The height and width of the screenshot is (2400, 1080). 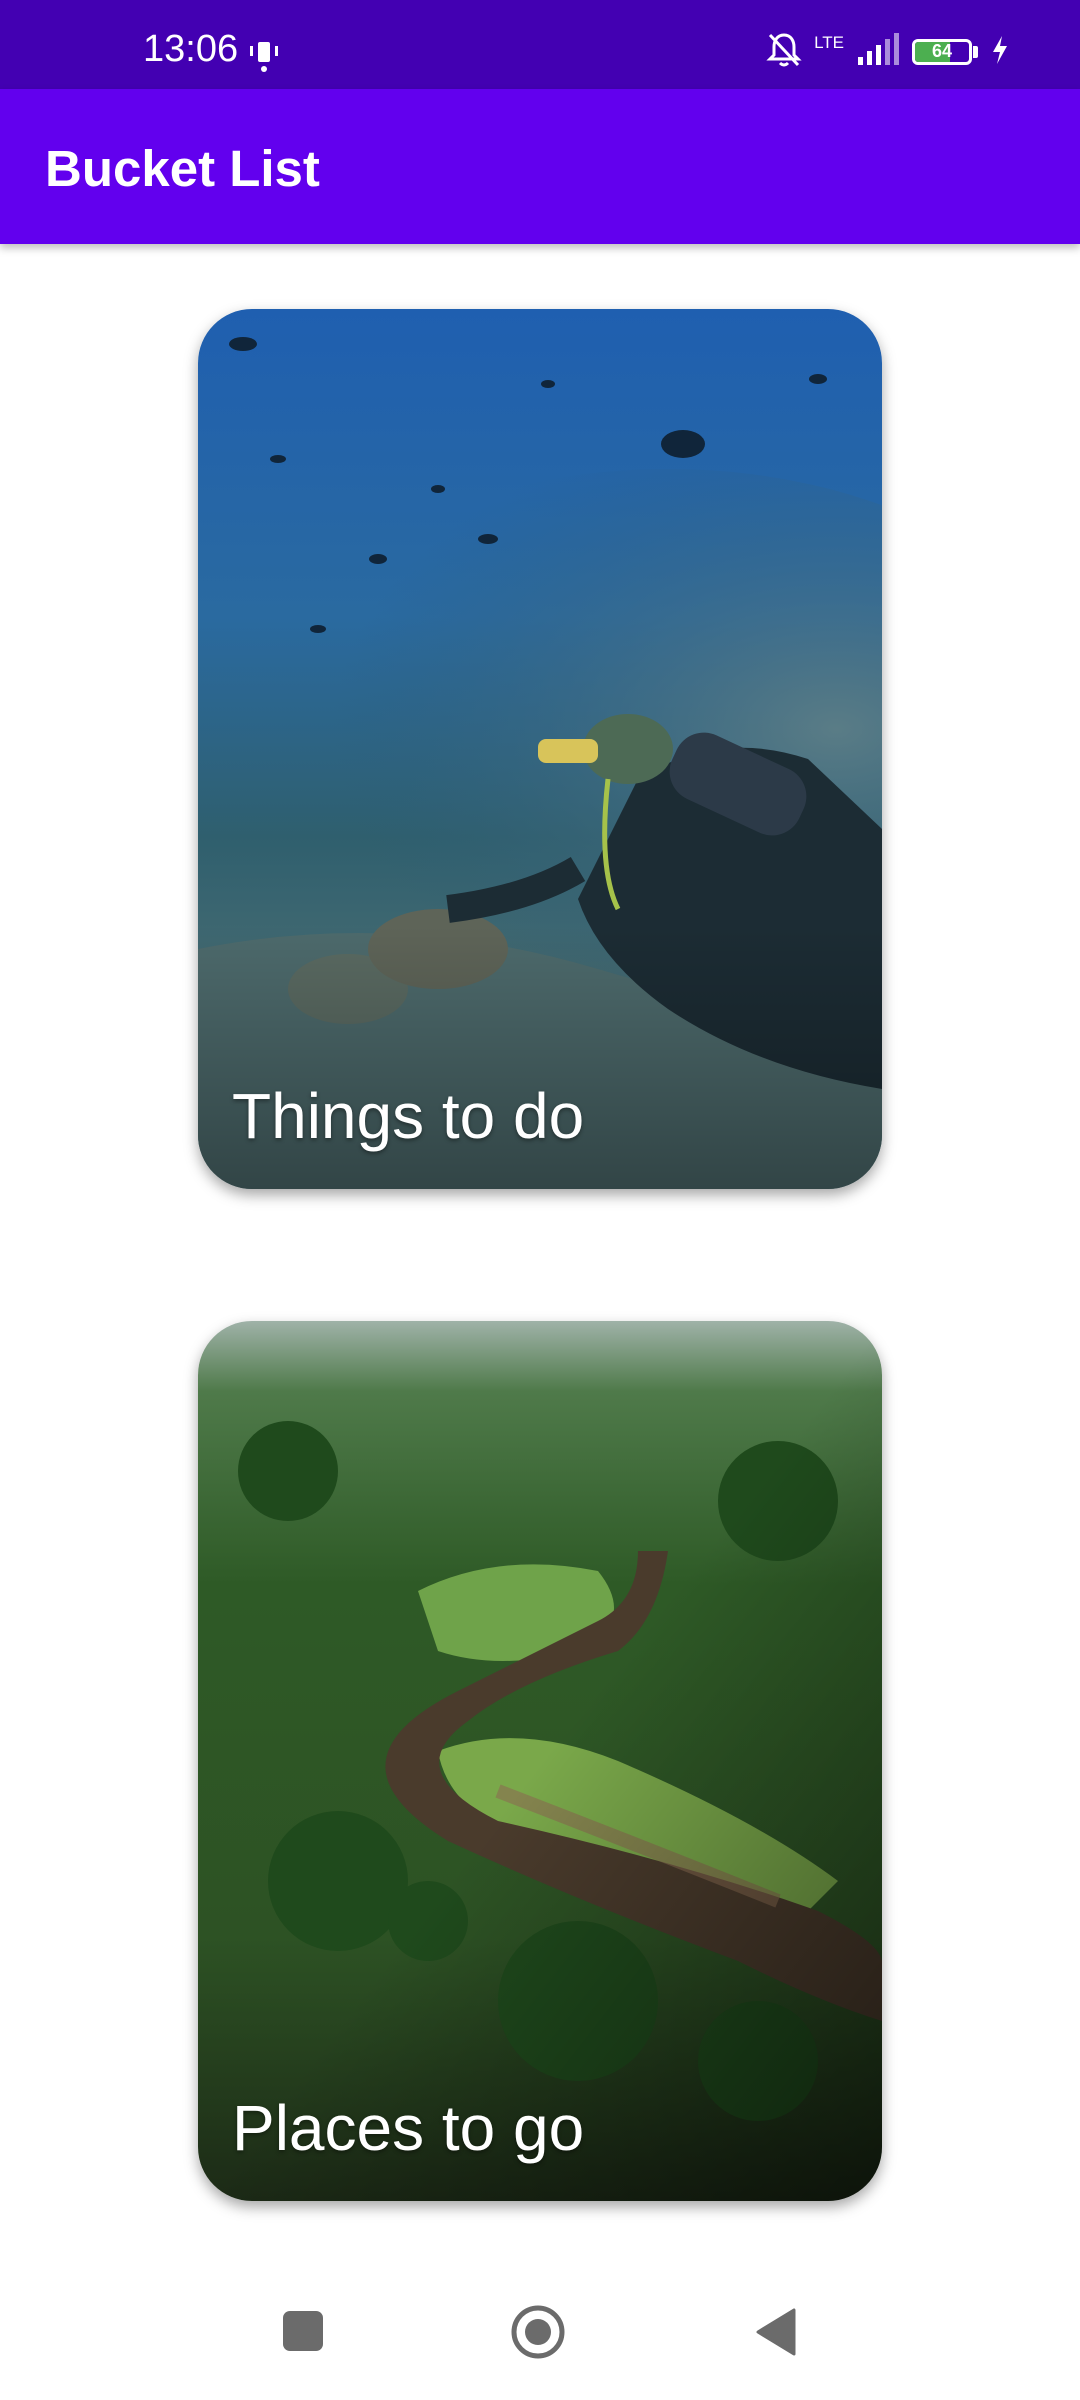 What do you see at coordinates (182, 168) in the screenshot?
I see `app-title: Bucket List` at bounding box center [182, 168].